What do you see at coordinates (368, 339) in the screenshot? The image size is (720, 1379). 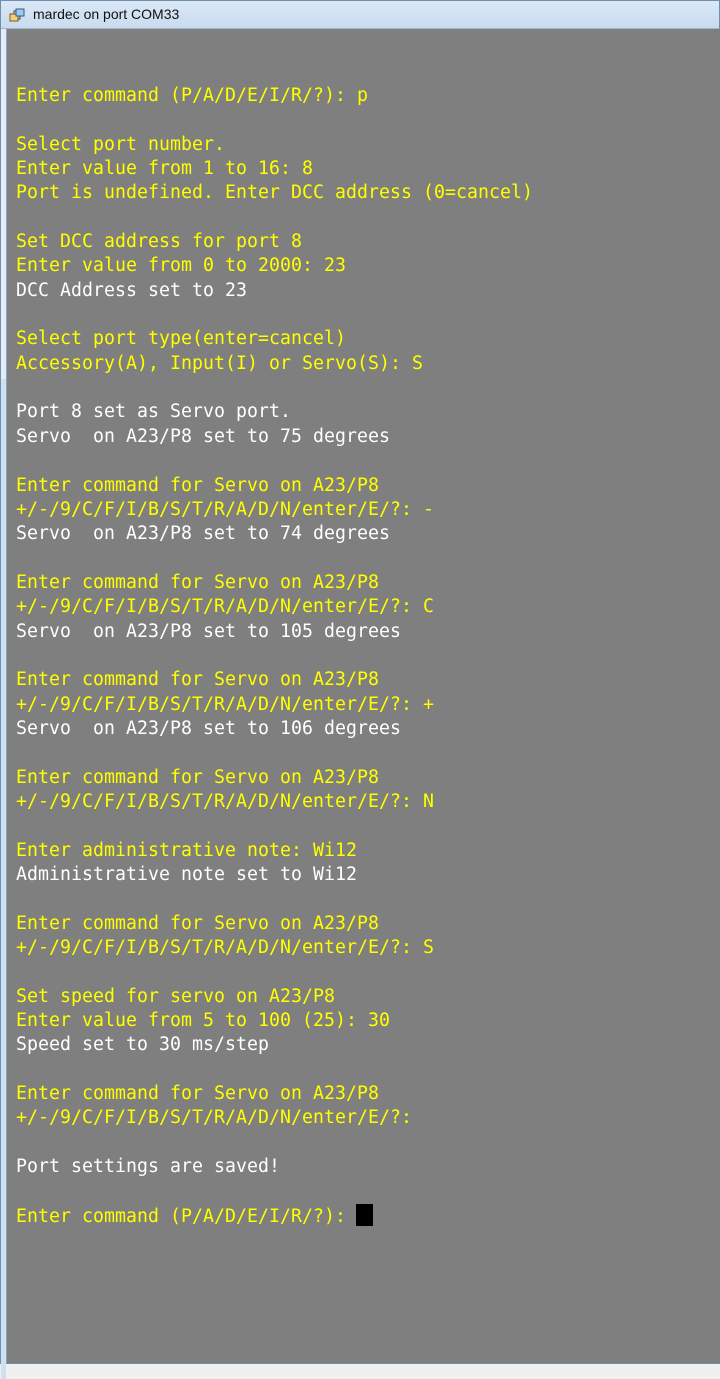 I see `console-line: Select port type(enter=cancel)` at bounding box center [368, 339].